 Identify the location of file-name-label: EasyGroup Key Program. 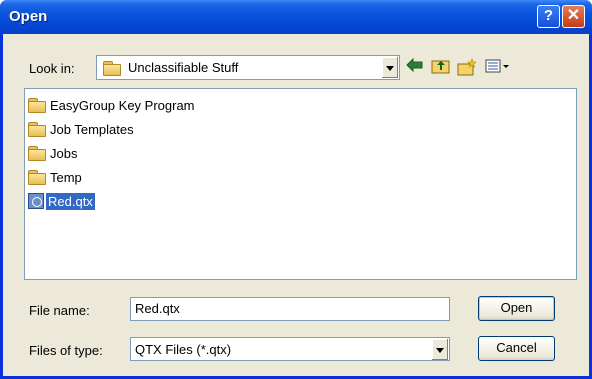
(122, 105).